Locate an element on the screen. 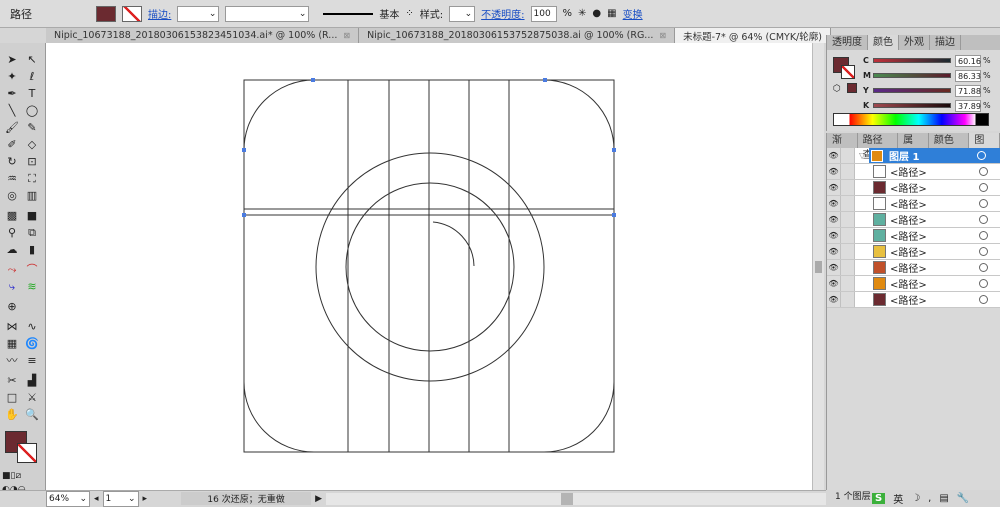 The height and width of the screenshot is (507, 1000). punct-icon: , is located at coordinates (929, 498).